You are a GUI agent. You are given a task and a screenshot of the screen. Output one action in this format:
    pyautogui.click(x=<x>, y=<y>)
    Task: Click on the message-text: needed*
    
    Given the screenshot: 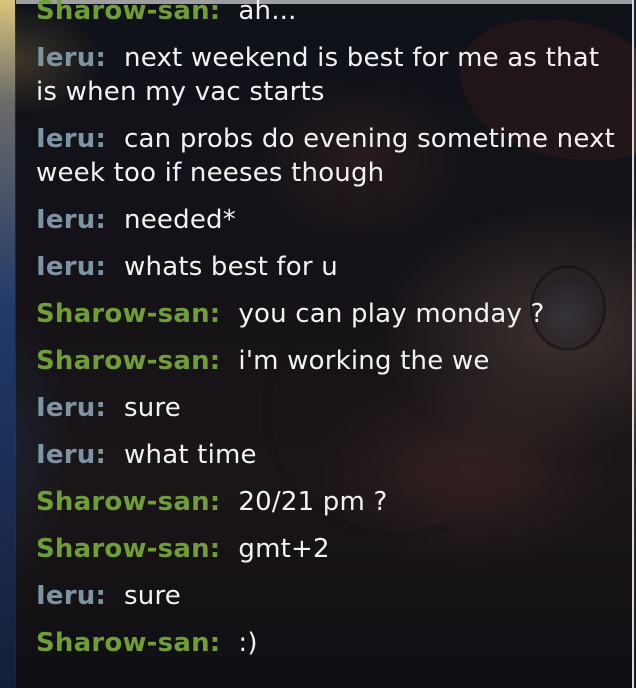 What is the action you would take?
    pyautogui.click(x=180, y=220)
    